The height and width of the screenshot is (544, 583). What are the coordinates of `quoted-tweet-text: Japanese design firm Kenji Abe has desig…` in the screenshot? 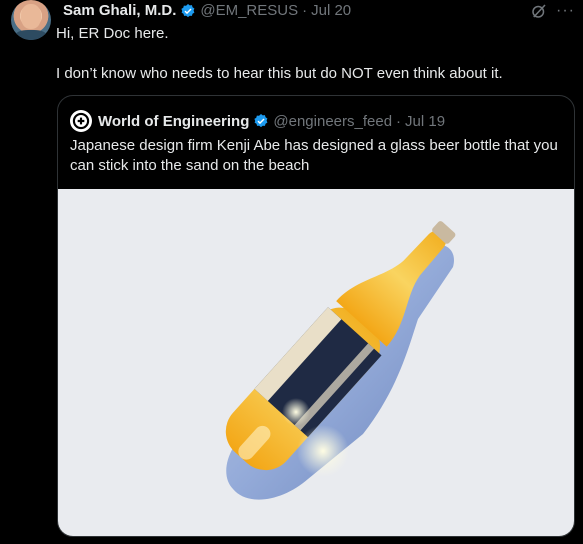 It's located at (314, 155).